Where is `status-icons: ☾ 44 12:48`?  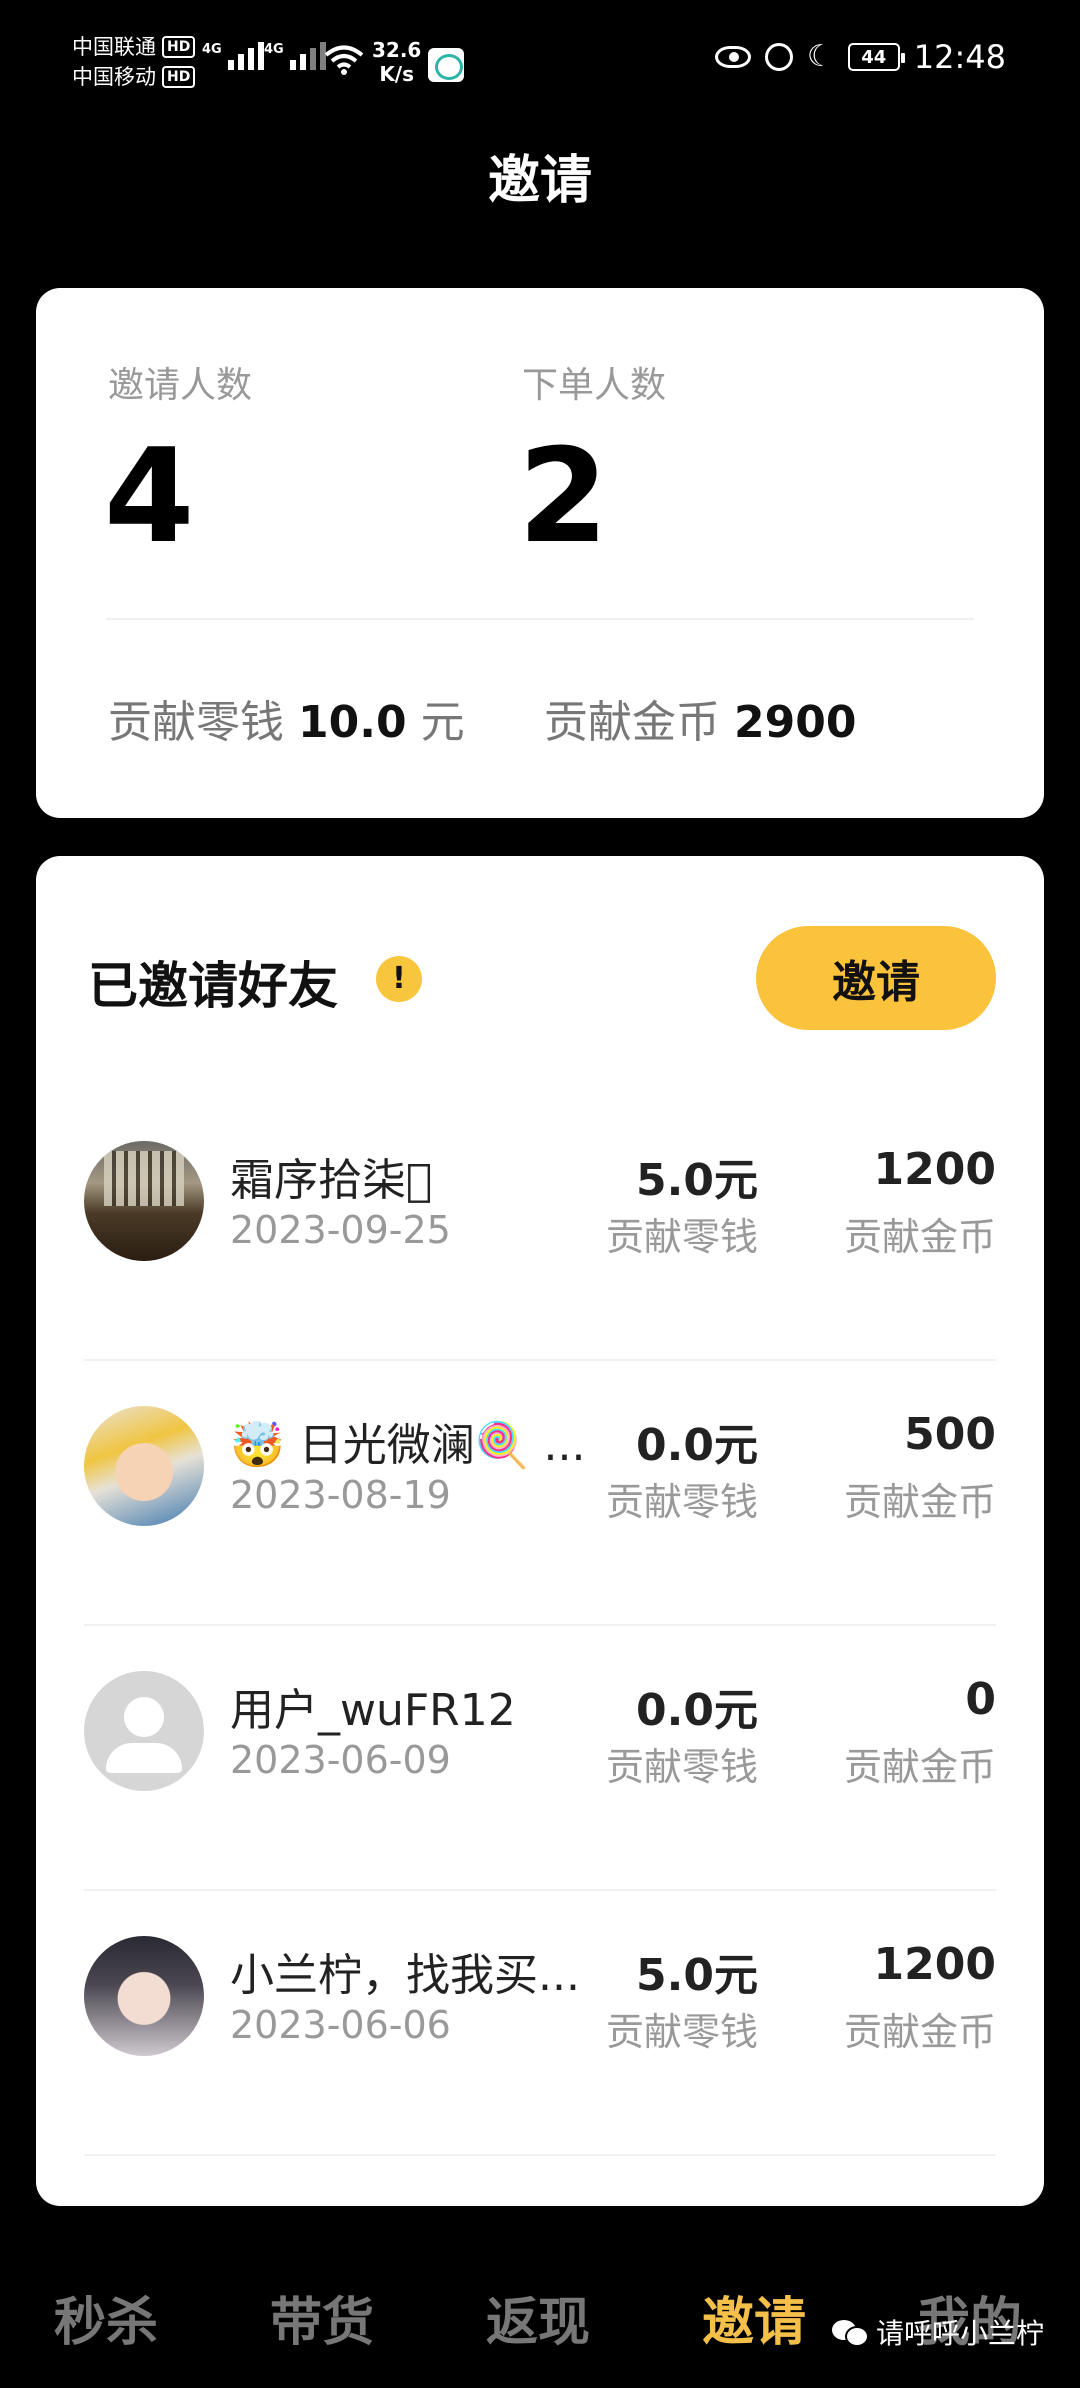 status-icons: ☾ 44 12:48 is located at coordinates (860, 57).